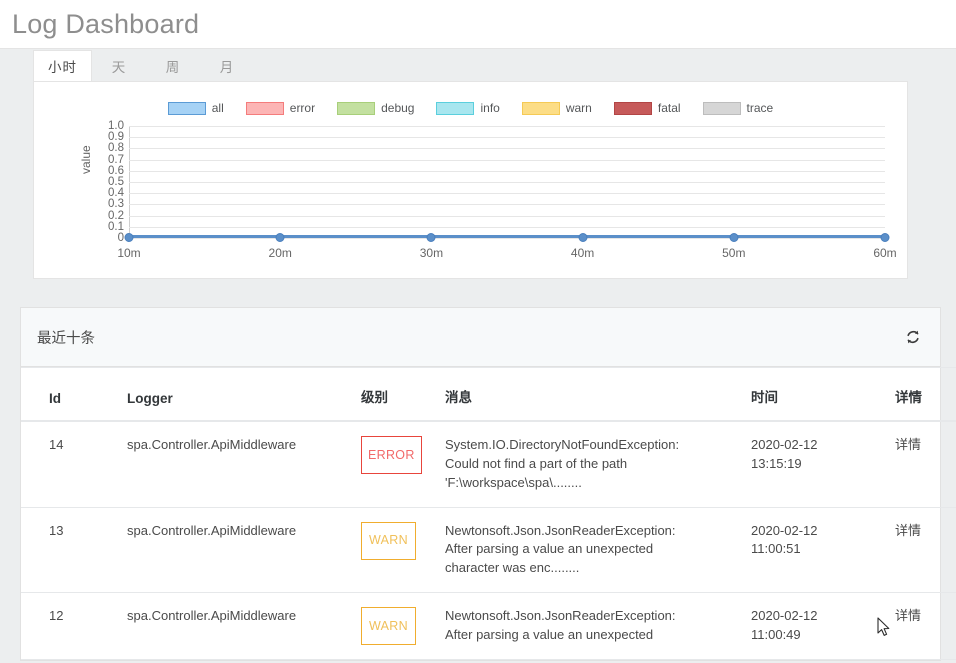 This screenshot has width=956, height=663. I want to click on y-axis-tick: 0.5, so click(116, 182).